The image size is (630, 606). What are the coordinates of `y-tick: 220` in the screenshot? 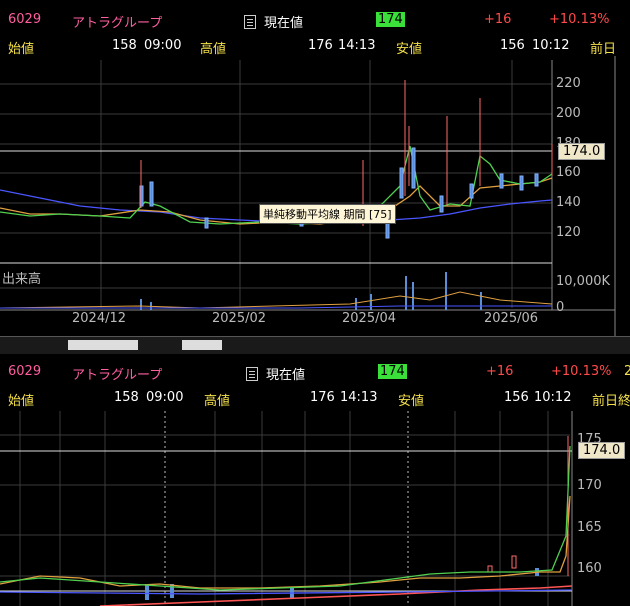 It's located at (568, 83).